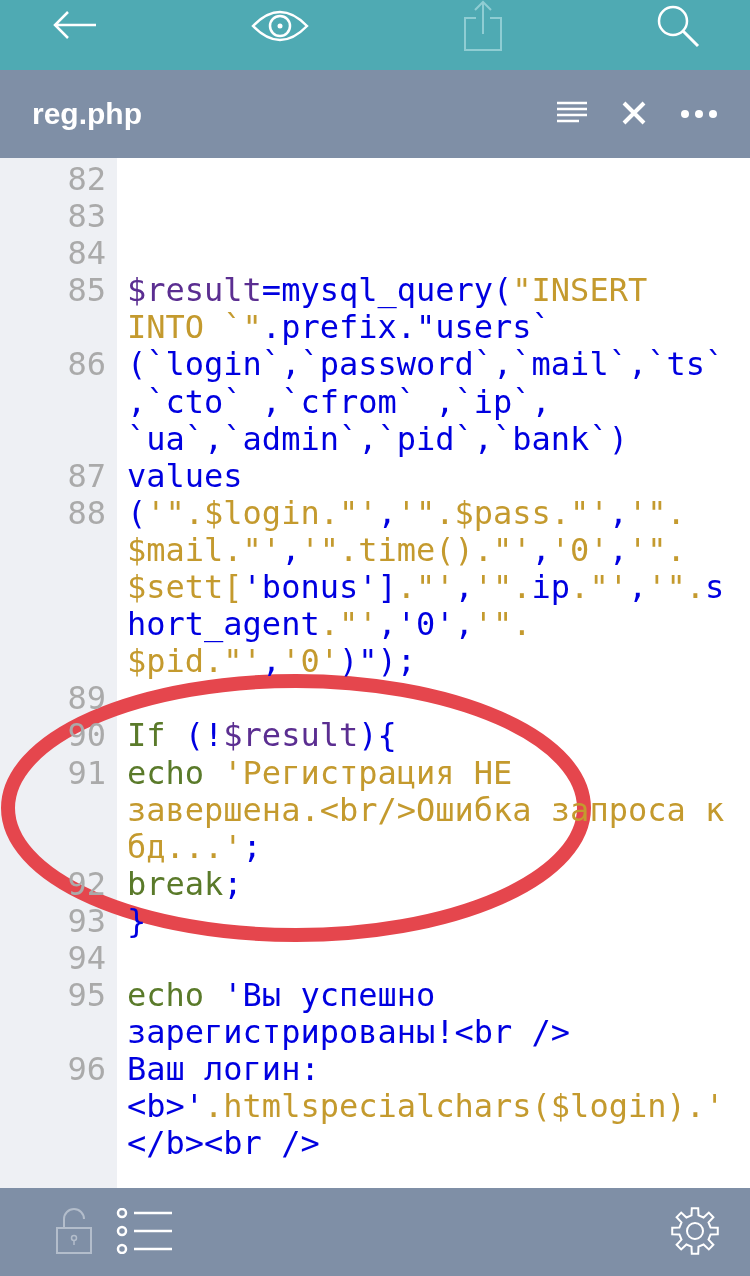 The image size is (750, 1276). Describe the element at coordinates (426, 1107) in the screenshot. I see `code-line: <b>'.htmlspecialchars($login).'` at that location.